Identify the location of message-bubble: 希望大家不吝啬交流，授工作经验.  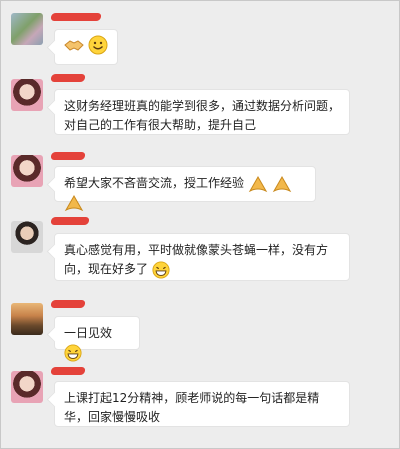
(185, 188).